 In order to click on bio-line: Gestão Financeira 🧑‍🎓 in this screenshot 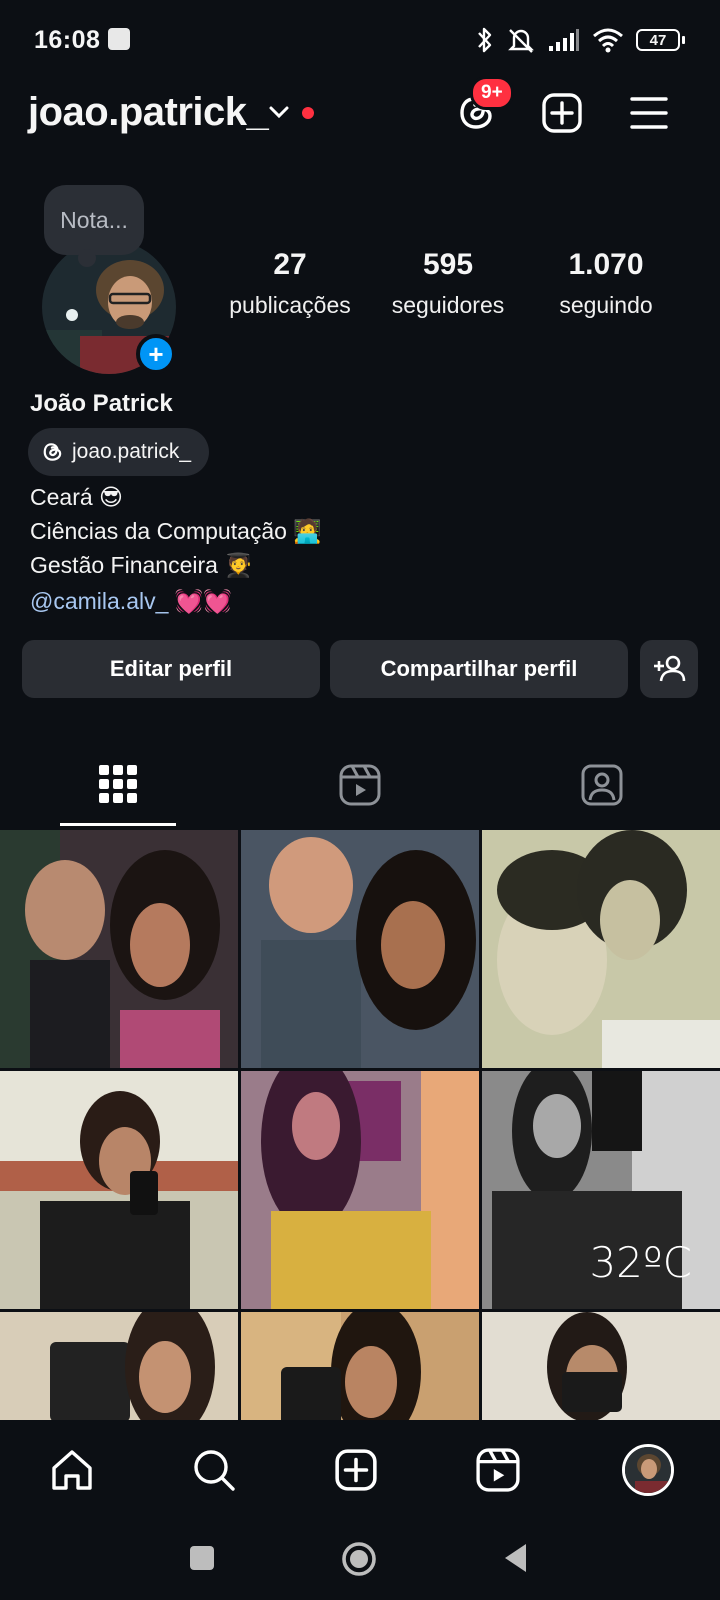, I will do `click(141, 565)`.